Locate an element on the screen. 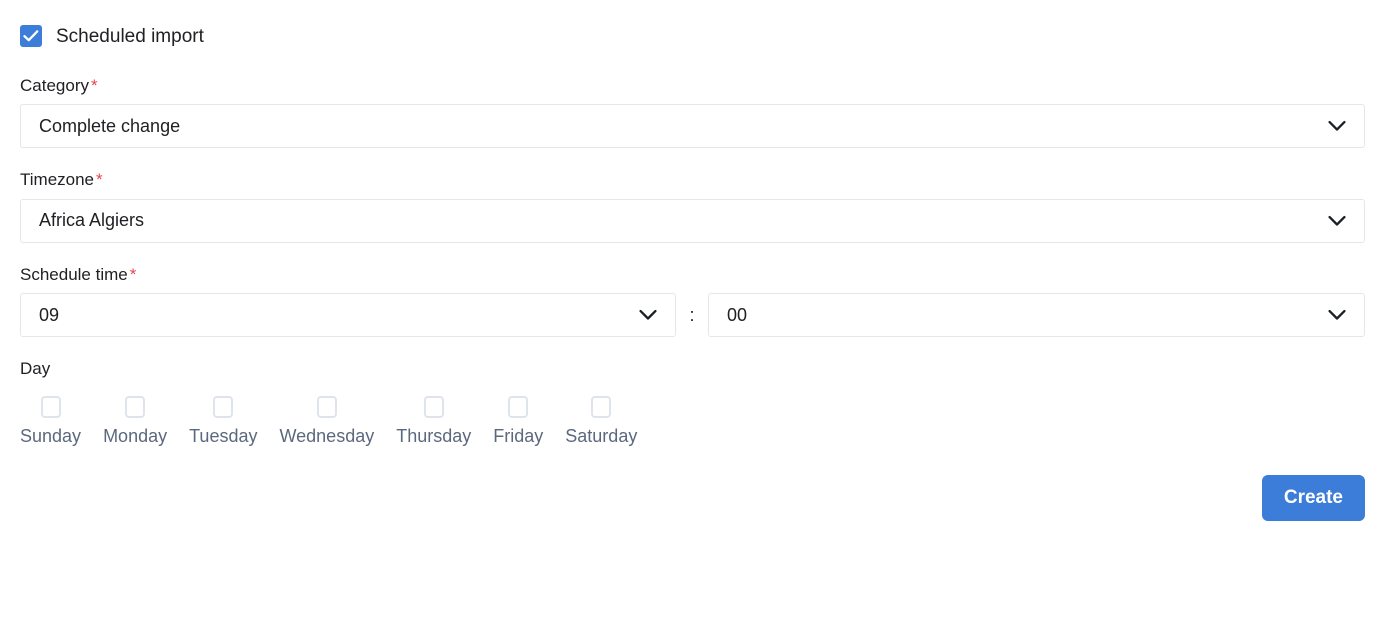  day-option-tuesday: Tuesday is located at coordinates (223, 420).